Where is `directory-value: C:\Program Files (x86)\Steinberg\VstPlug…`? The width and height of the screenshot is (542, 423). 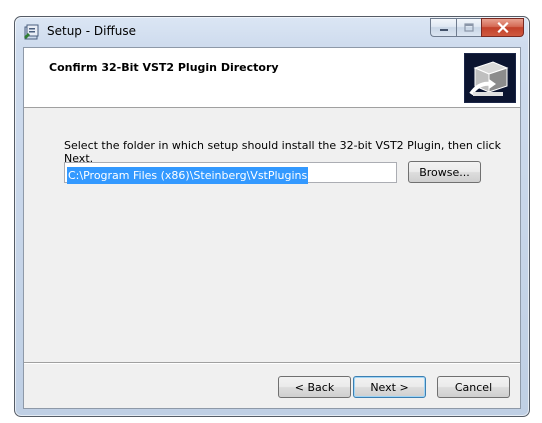
directory-value: C:\Program Files (x86)\Steinberg\VstPlug… is located at coordinates (188, 175).